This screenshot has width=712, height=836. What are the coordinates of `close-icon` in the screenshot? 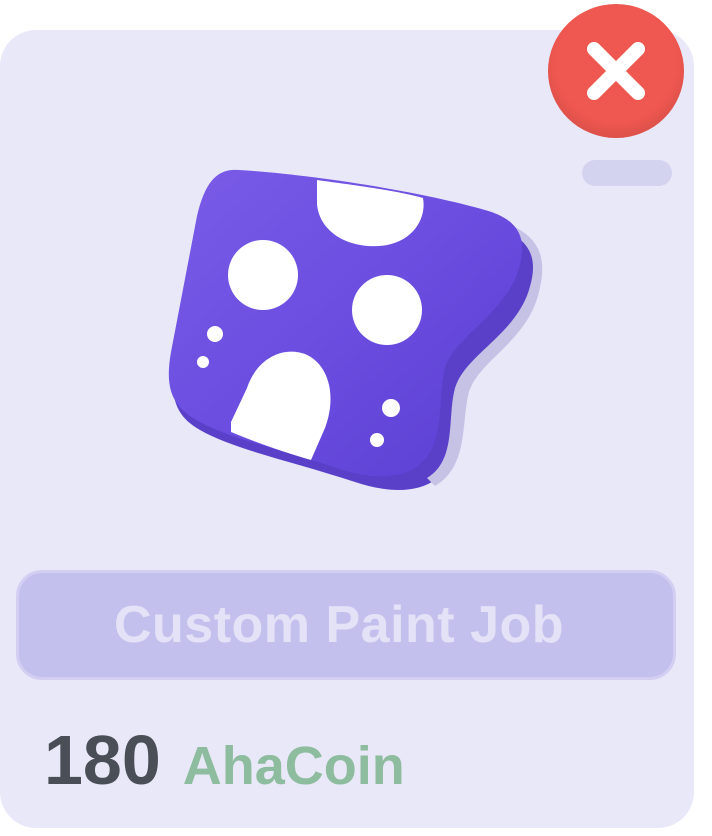 It's located at (616, 71).